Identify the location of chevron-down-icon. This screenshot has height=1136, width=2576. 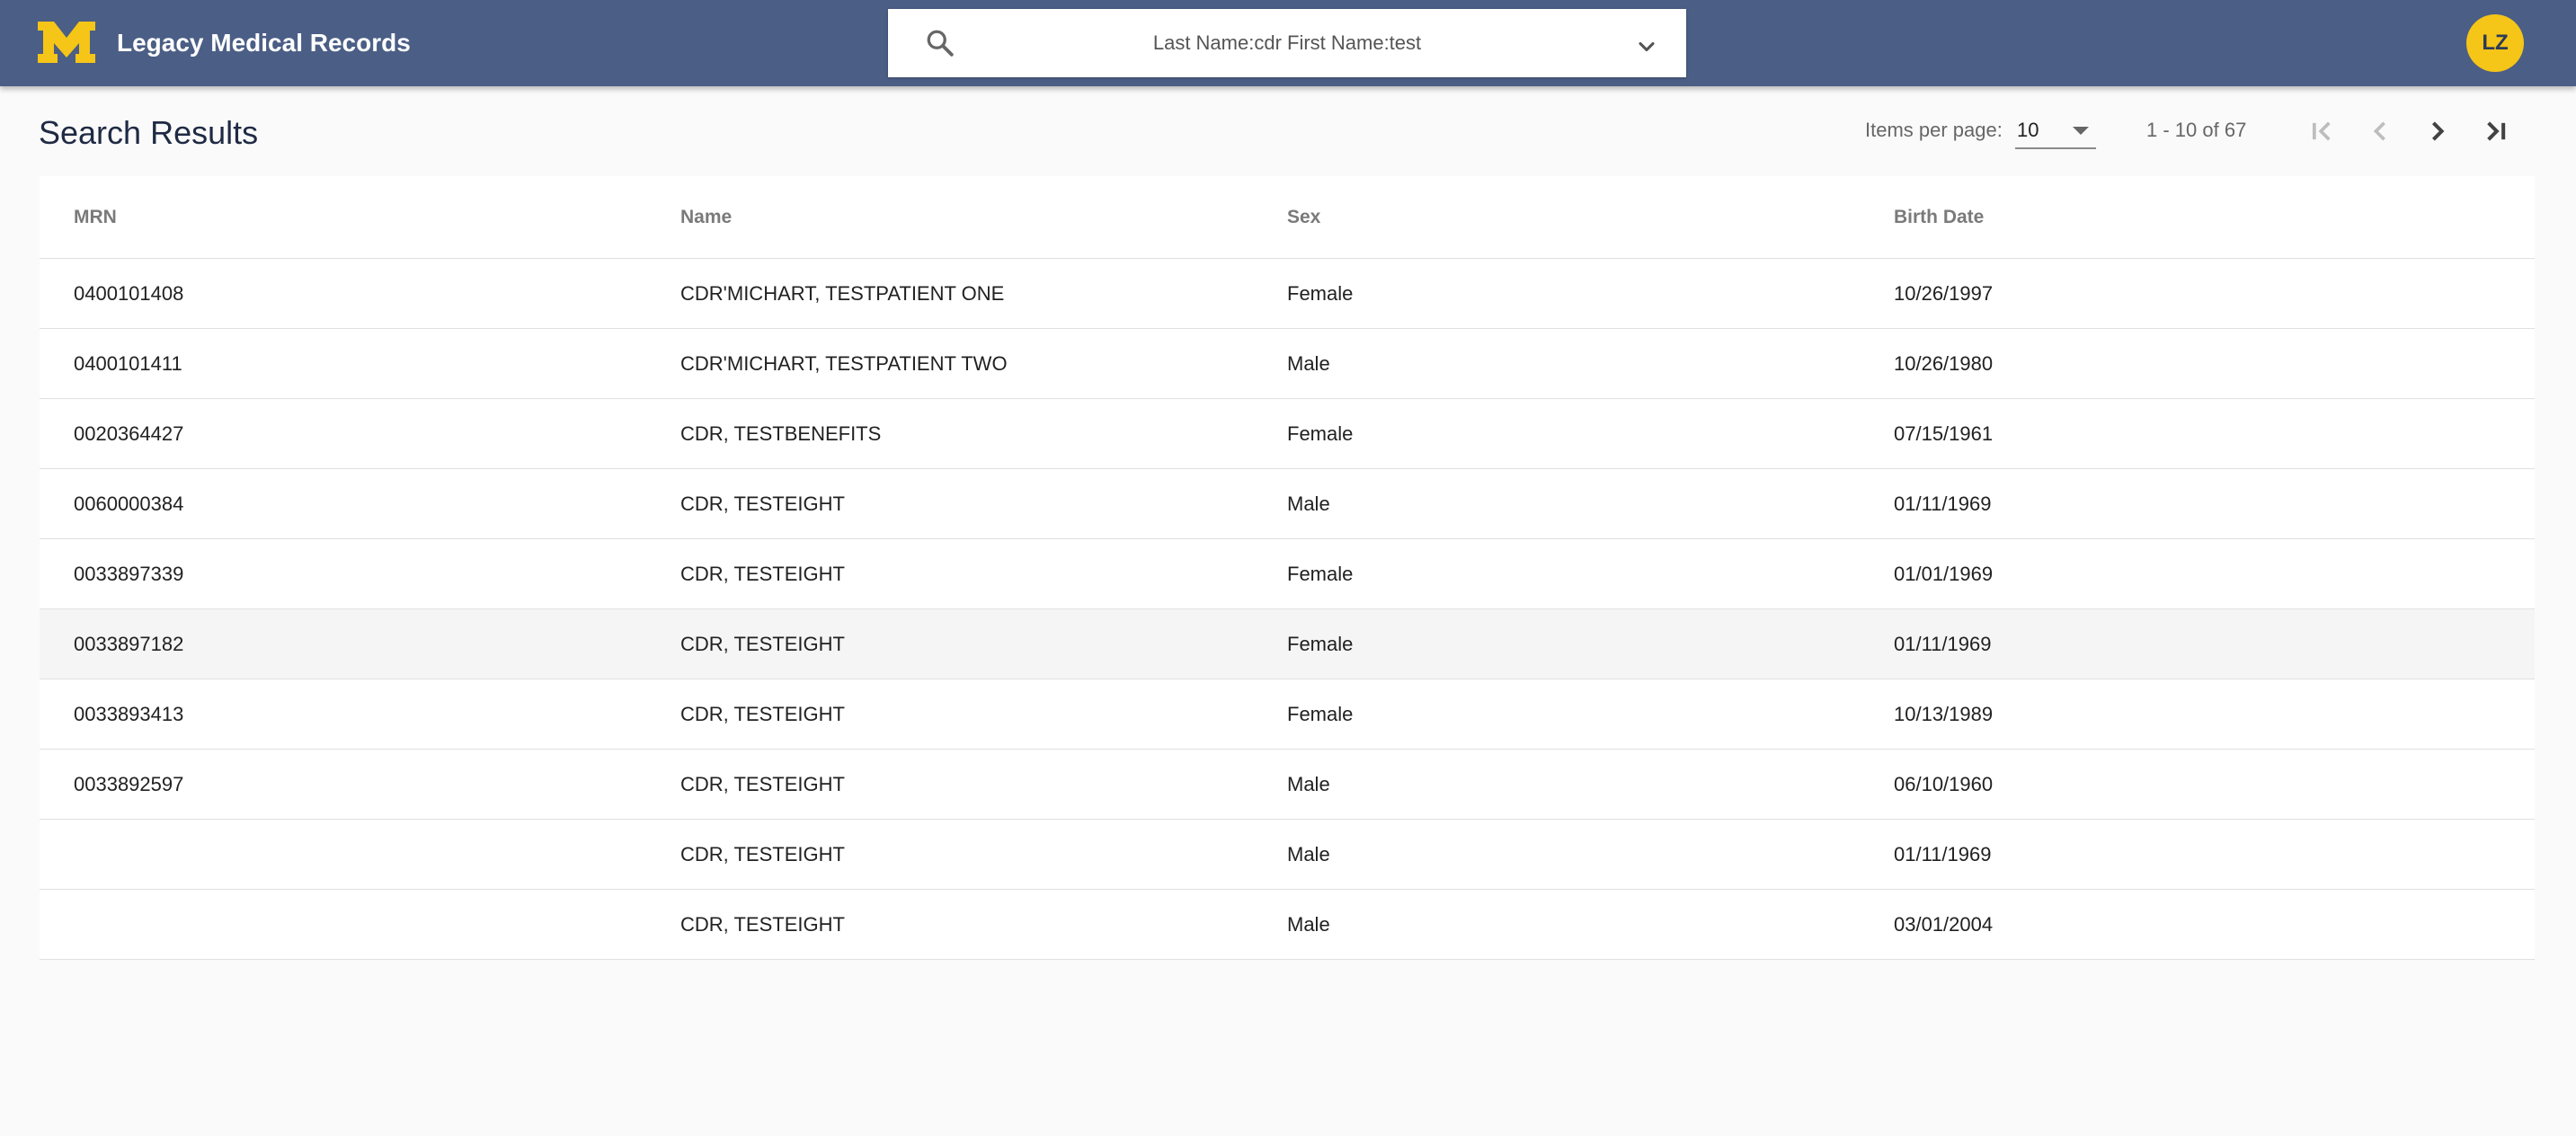
(1646, 46).